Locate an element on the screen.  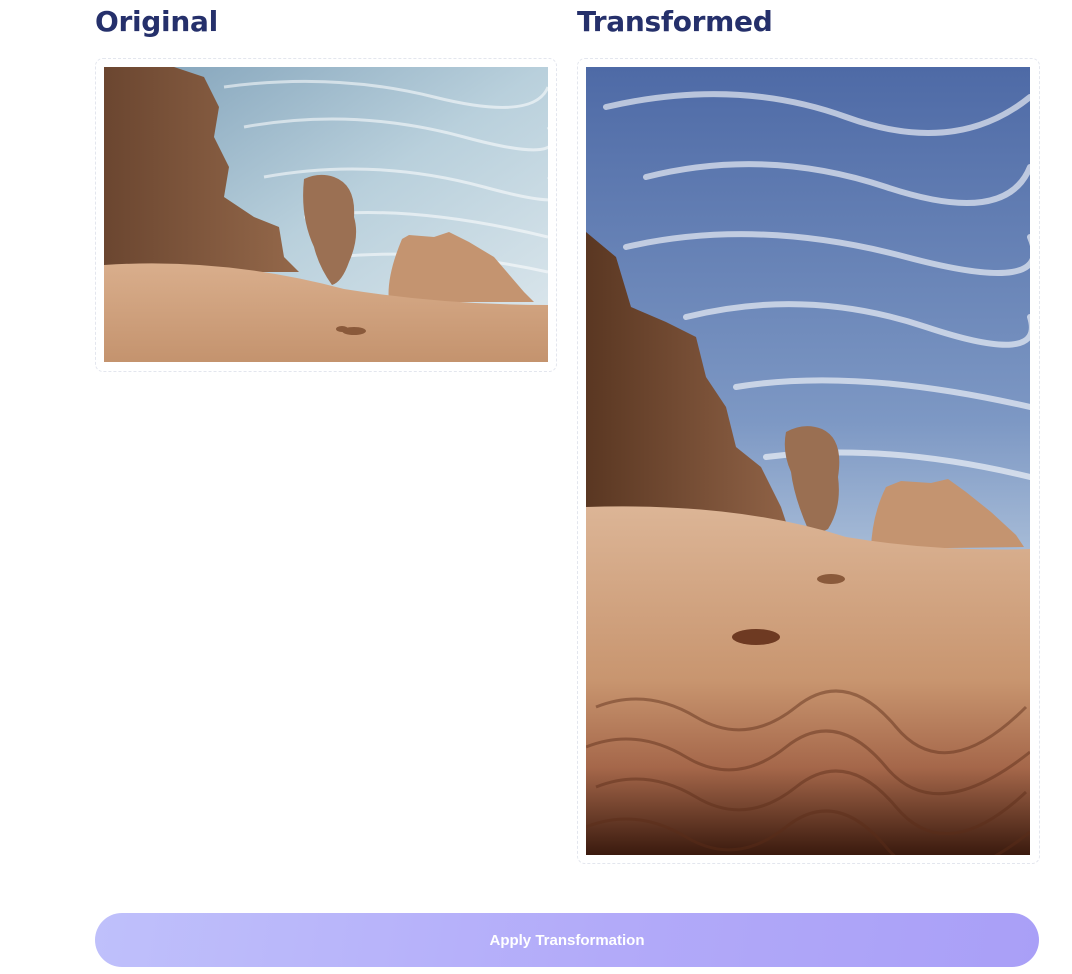
apply-transformation-button: Apply Transformation is located at coordinates (567, 940).